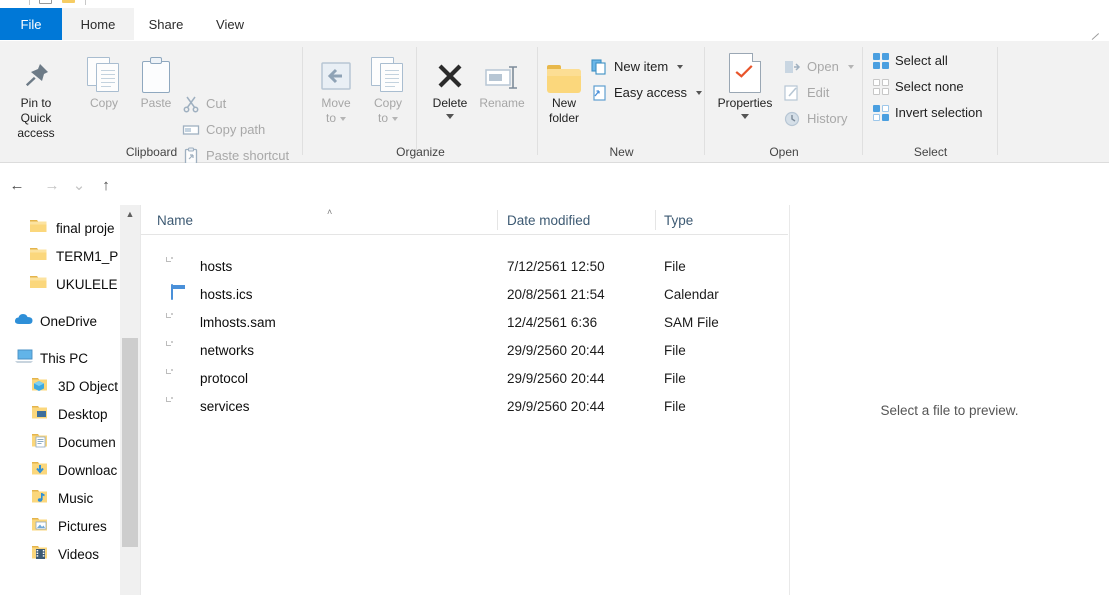  Describe the element at coordinates (806, 92) in the screenshot. I see `edit-button: Edit` at that location.